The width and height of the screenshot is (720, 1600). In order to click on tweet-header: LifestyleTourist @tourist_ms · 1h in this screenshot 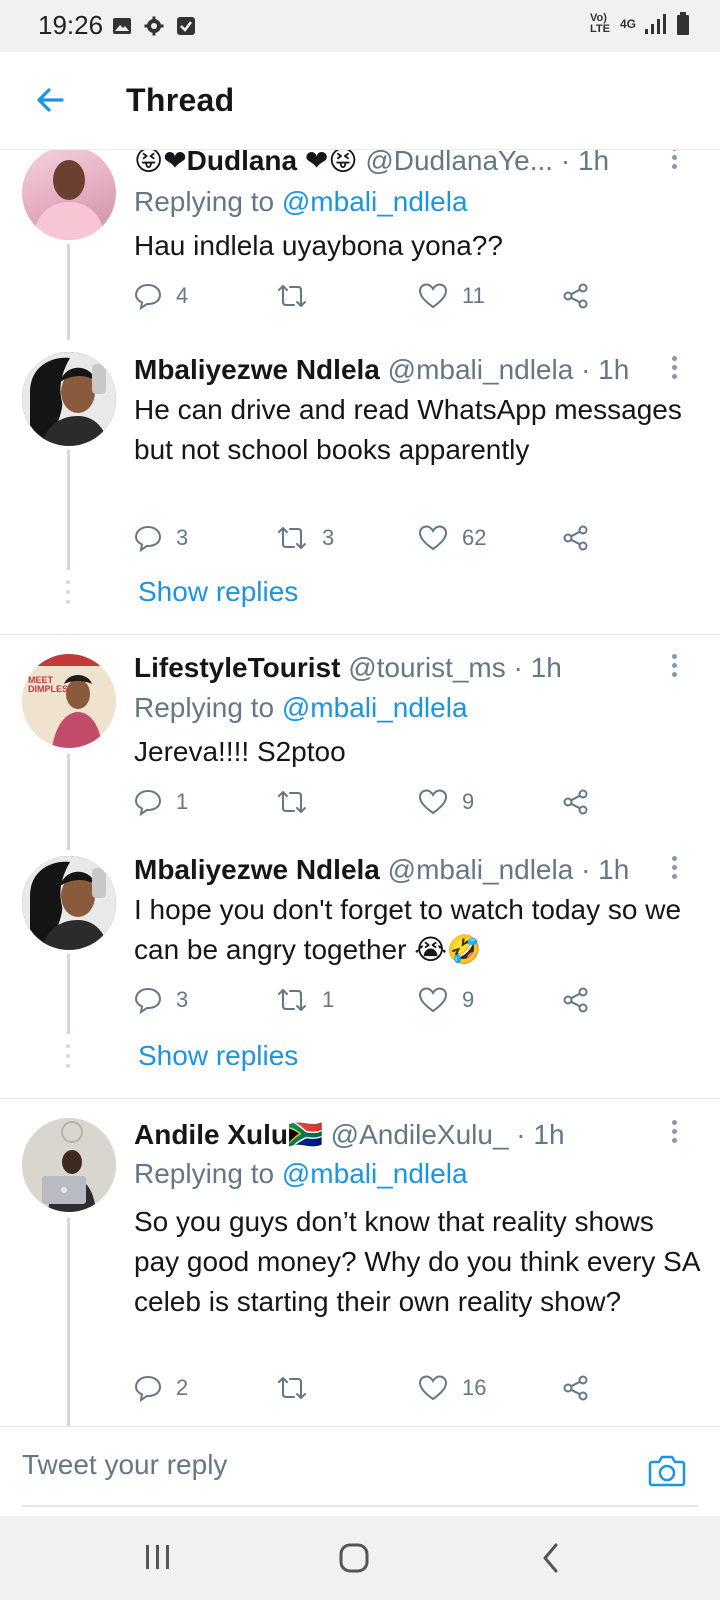, I will do `click(348, 668)`.